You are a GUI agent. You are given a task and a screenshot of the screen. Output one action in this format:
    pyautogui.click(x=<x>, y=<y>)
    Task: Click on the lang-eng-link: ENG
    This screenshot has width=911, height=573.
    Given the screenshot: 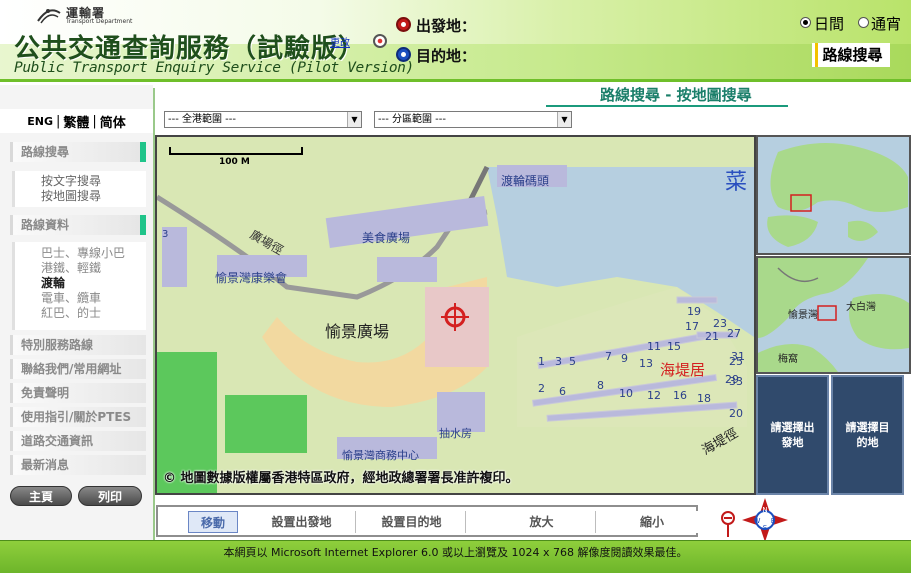 What is the action you would take?
    pyautogui.click(x=40, y=121)
    